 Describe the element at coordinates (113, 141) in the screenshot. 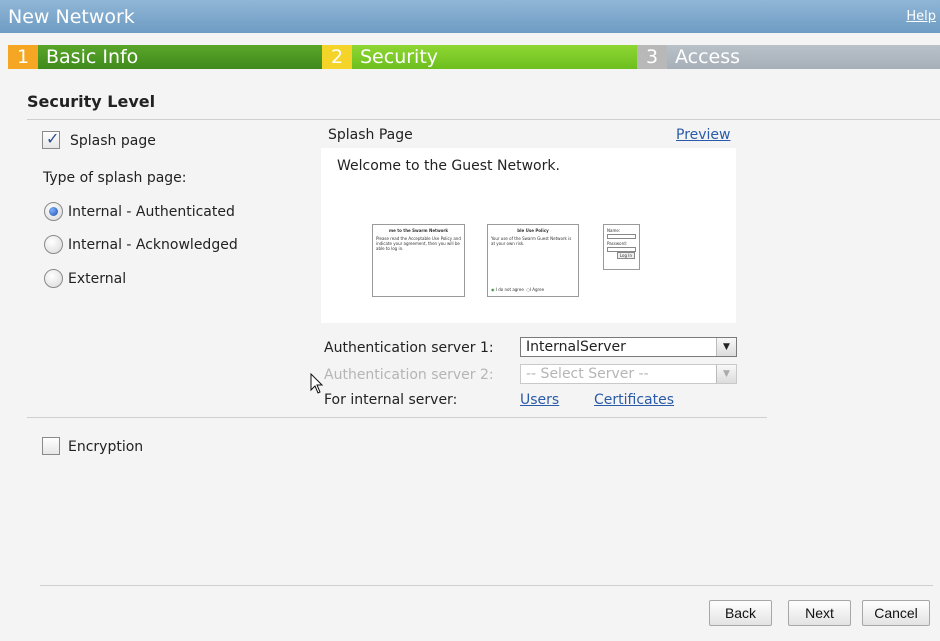

I see `splash-page-label: Splash page` at that location.